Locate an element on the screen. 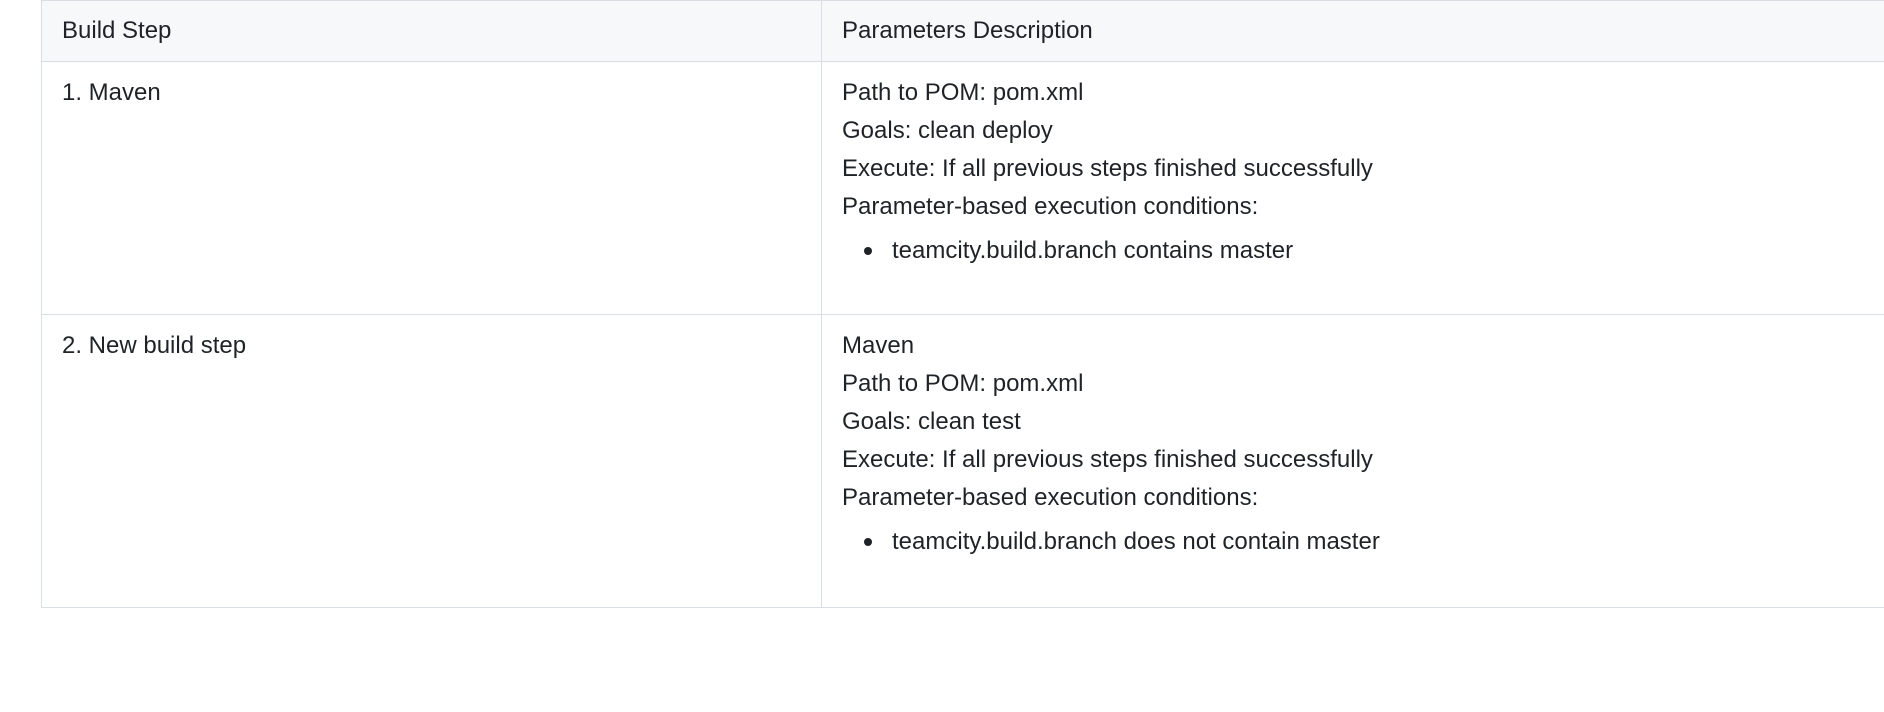  param-line: Goals: clean deploy is located at coordinates (947, 130).